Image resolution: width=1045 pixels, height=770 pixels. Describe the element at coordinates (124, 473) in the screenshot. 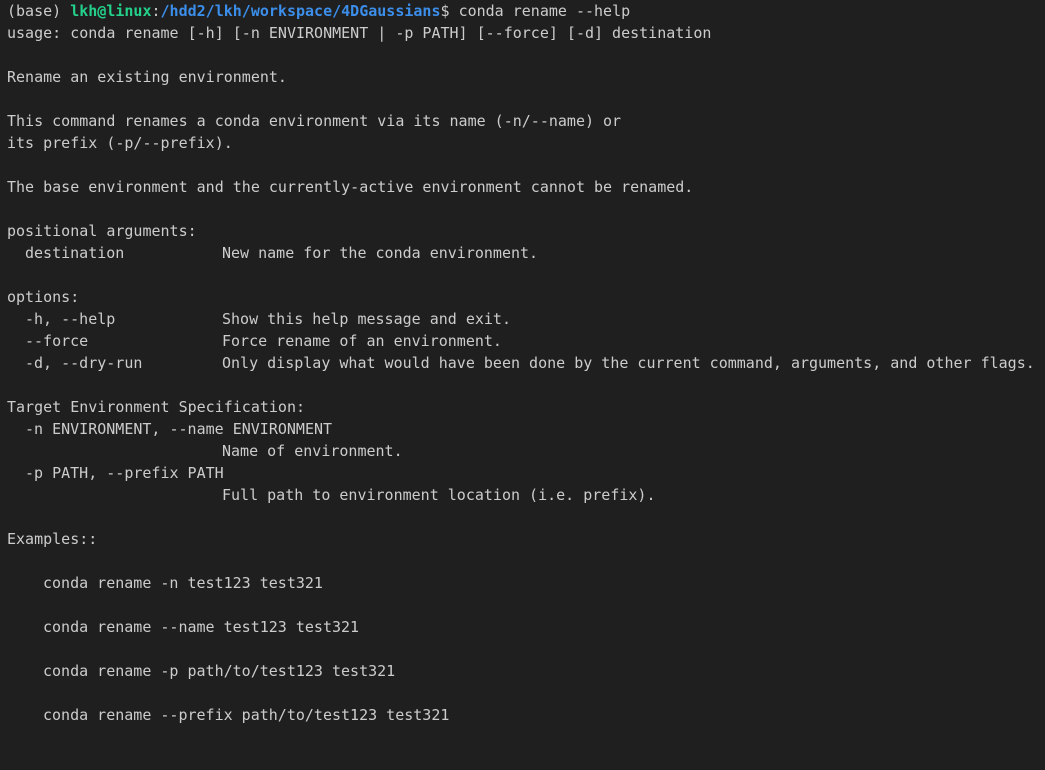

I see `target-flag: -p PATH, --prefix PATH` at that location.